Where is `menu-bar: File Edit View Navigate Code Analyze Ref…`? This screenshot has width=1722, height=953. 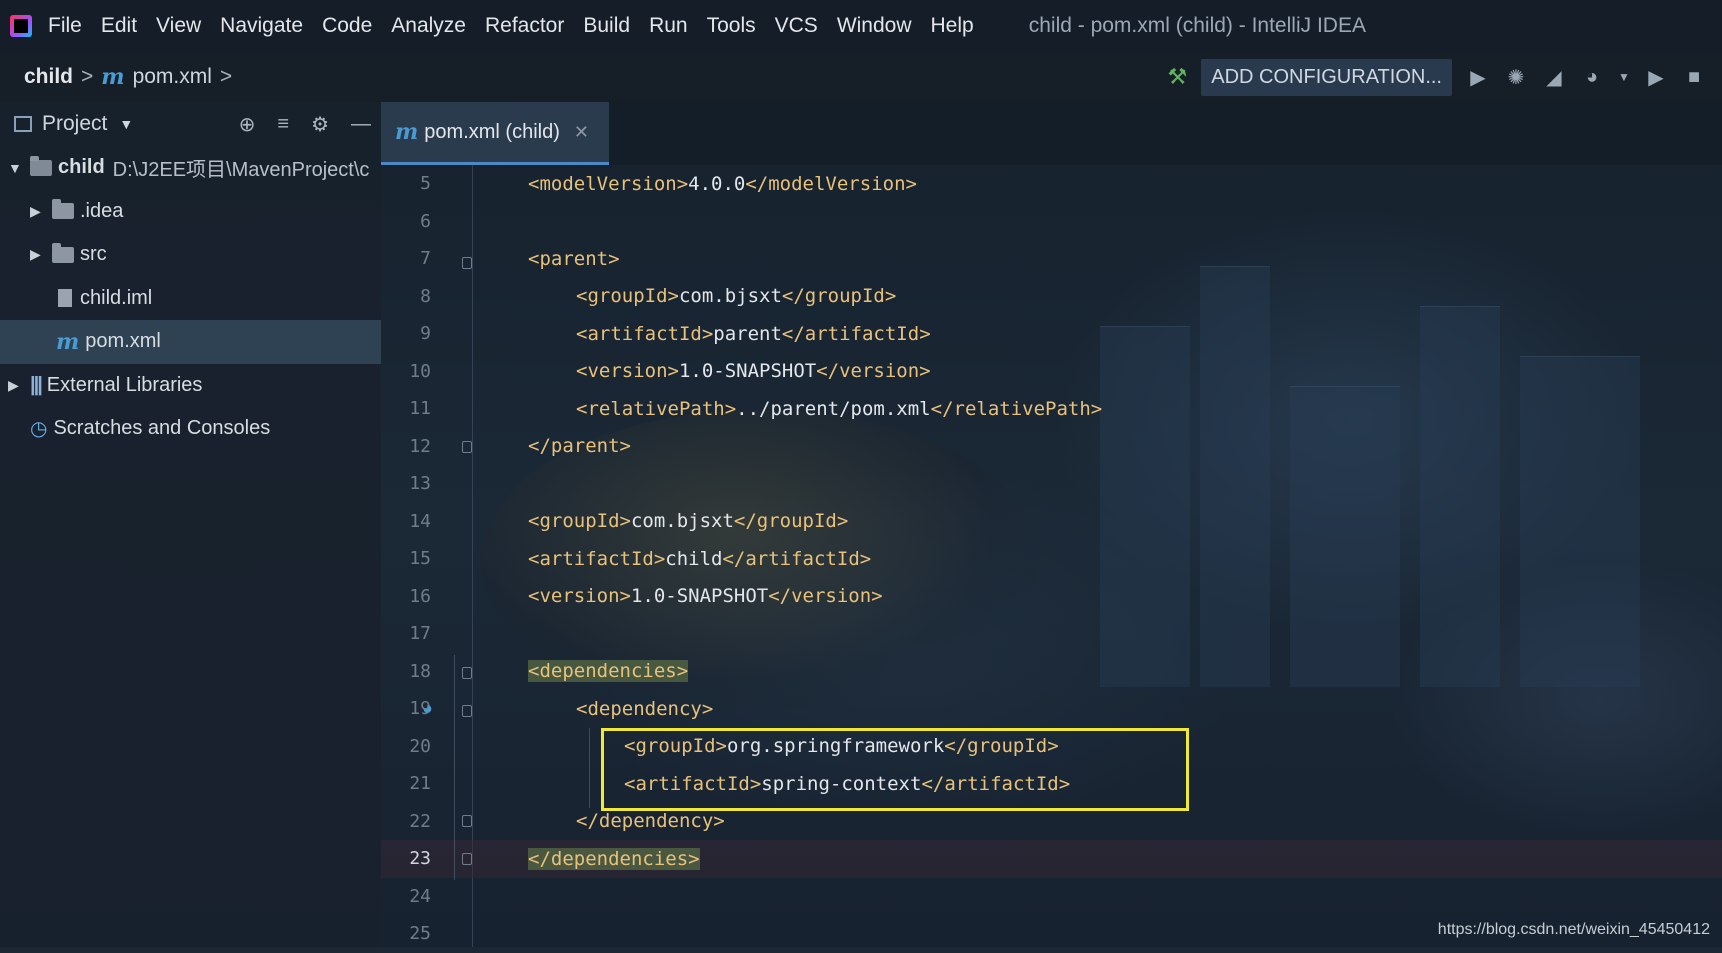 menu-bar: File Edit View Navigate Code Analyze Ref… is located at coordinates (861, 26).